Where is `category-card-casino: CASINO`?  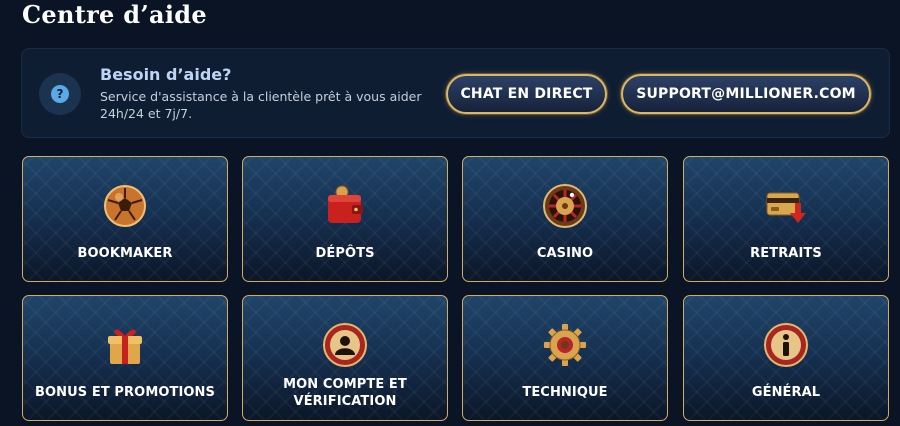
category-card-casino: CASINO is located at coordinates (565, 219).